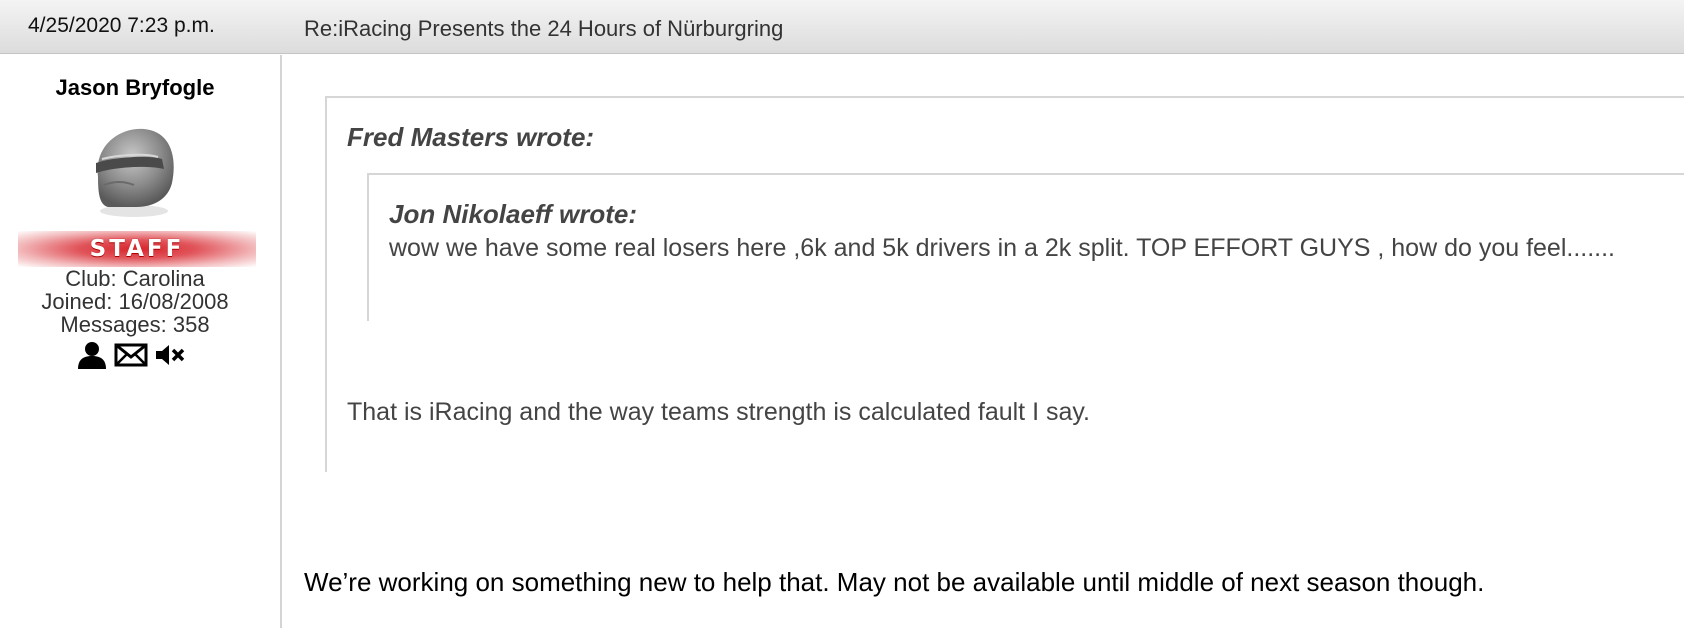  I want to click on helmet-icon, so click(135, 172).